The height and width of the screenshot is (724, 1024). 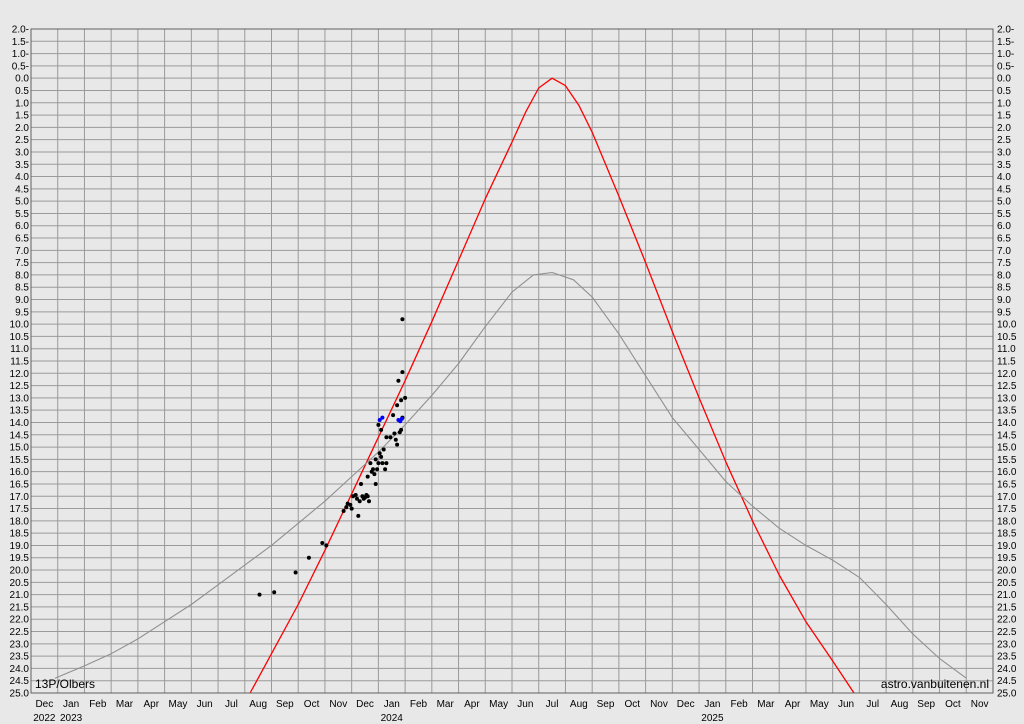 What do you see at coordinates (22, 177) in the screenshot?
I see `y-tick-label-left: 4.0` at bounding box center [22, 177].